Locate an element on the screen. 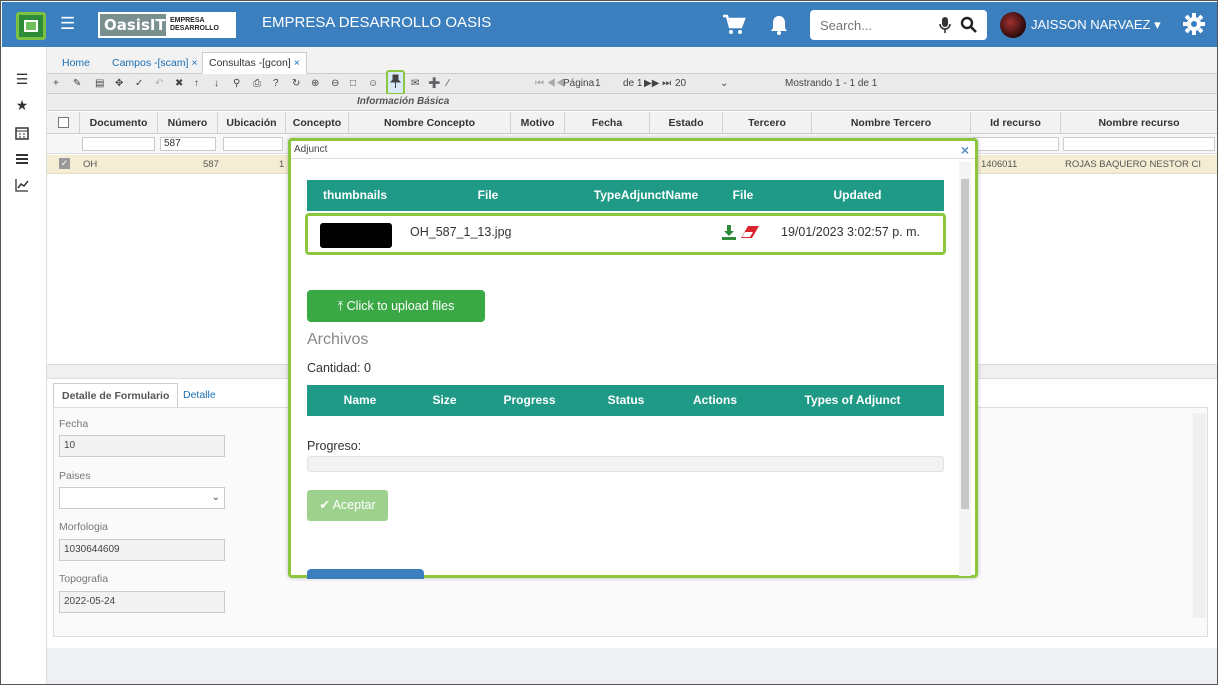 This screenshot has height=685, width=1218. file-name: OH_587_1_13.jpg is located at coordinates (461, 232).